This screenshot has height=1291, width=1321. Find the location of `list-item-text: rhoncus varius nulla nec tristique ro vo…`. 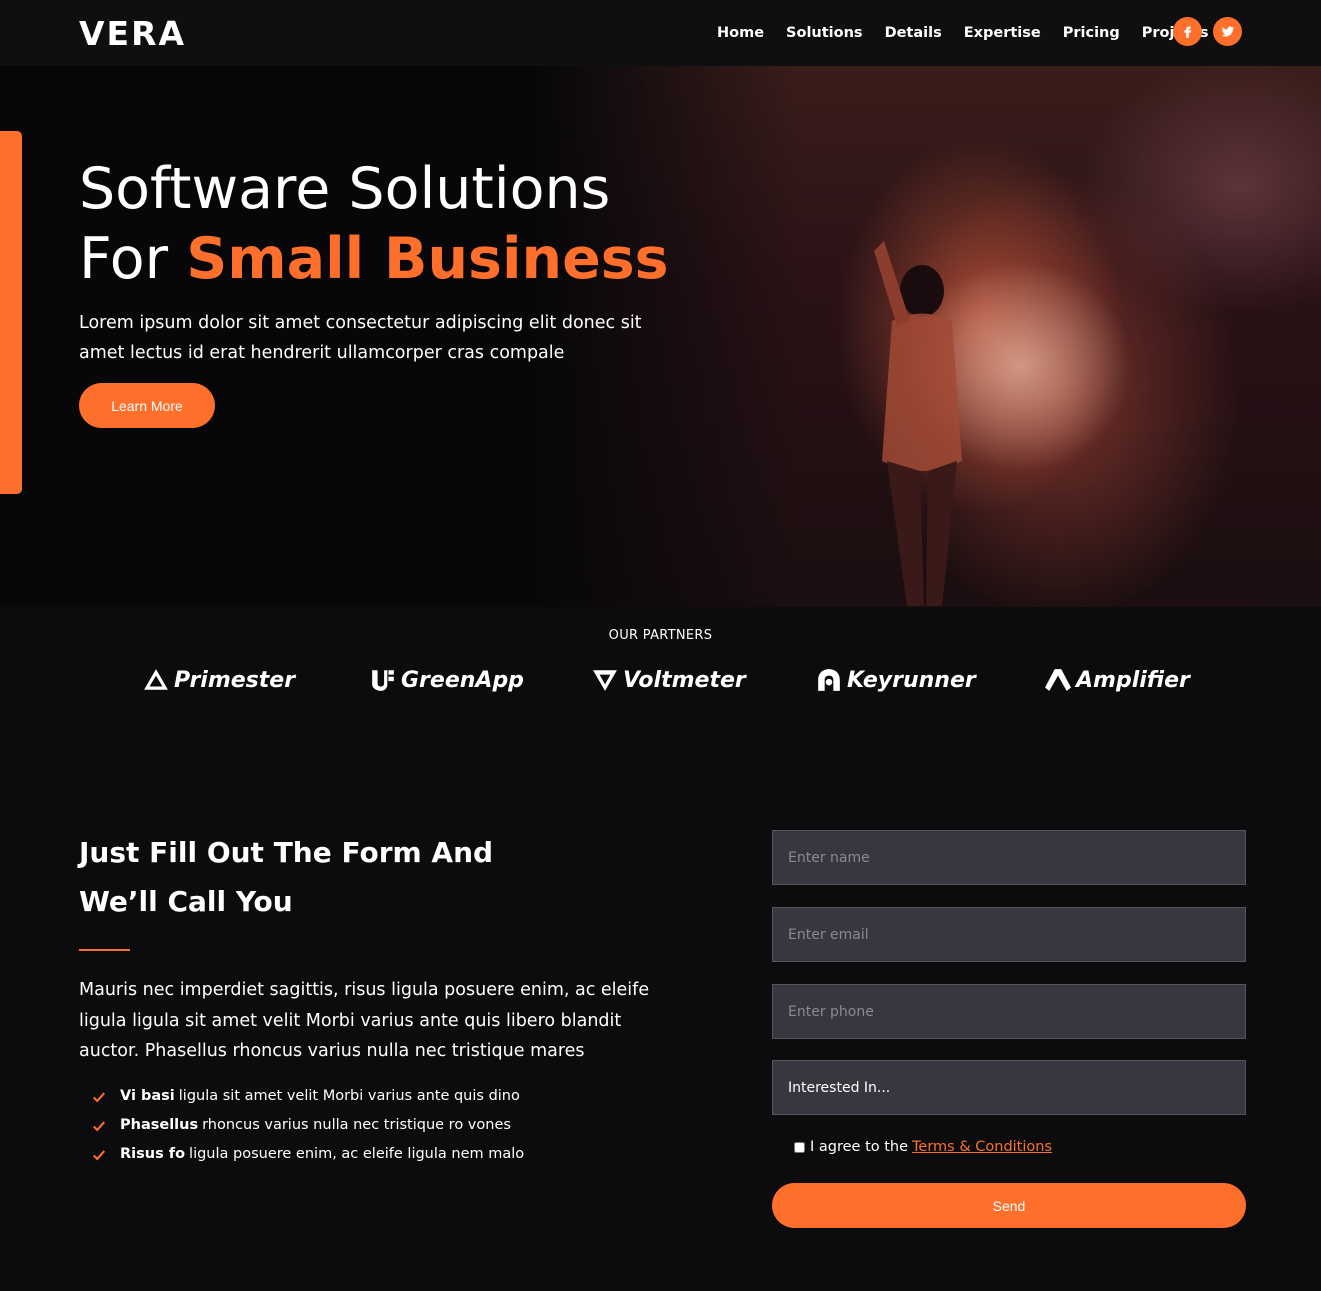

list-item-text: rhoncus varius nulla nec tristique ro vo… is located at coordinates (356, 1125).